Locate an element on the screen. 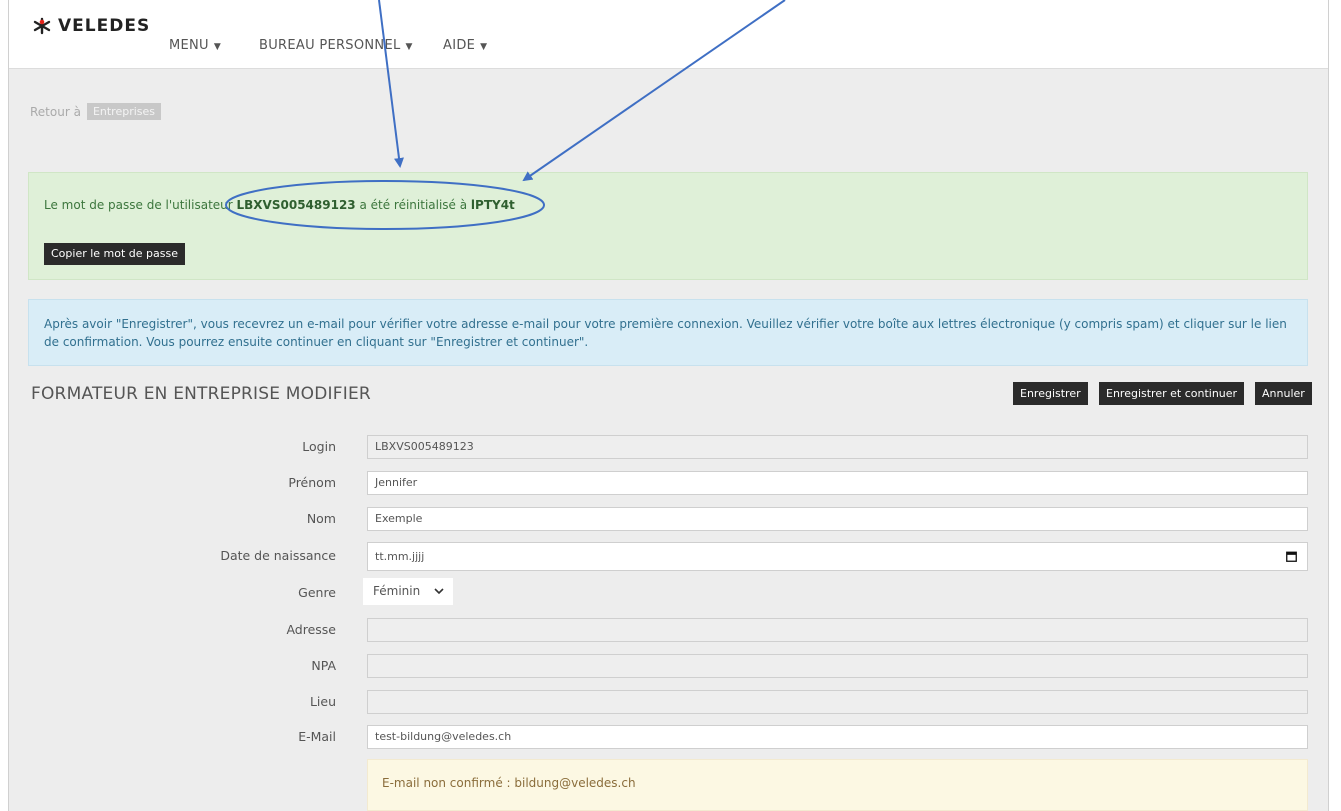 This screenshot has width=1341, height=811. gender-select: Féminin is located at coordinates (408, 591).